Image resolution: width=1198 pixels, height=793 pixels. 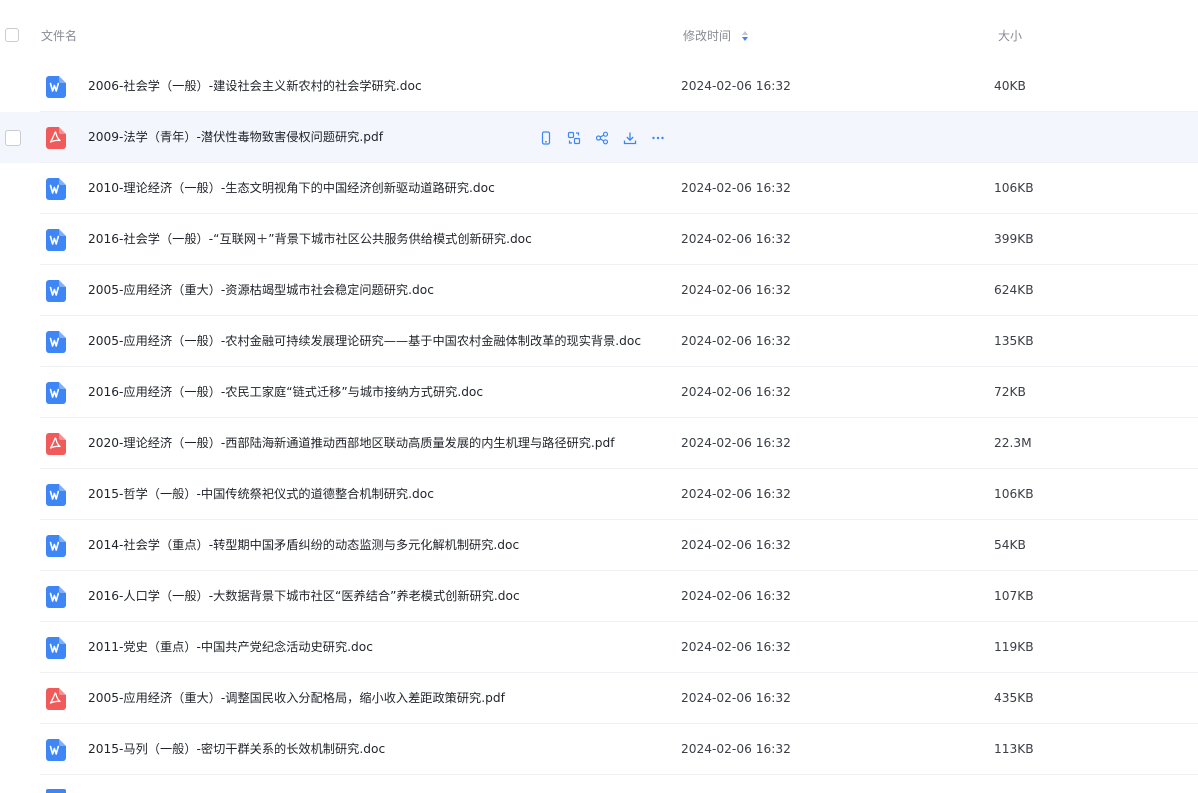 What do you see at coordinates (261, 494) in the screenshot?
I see `file-name: 2015-哲学（一般）-中国传统祭祀仪式的道德整合机制研究.doc` at bounding box center [261, 494].